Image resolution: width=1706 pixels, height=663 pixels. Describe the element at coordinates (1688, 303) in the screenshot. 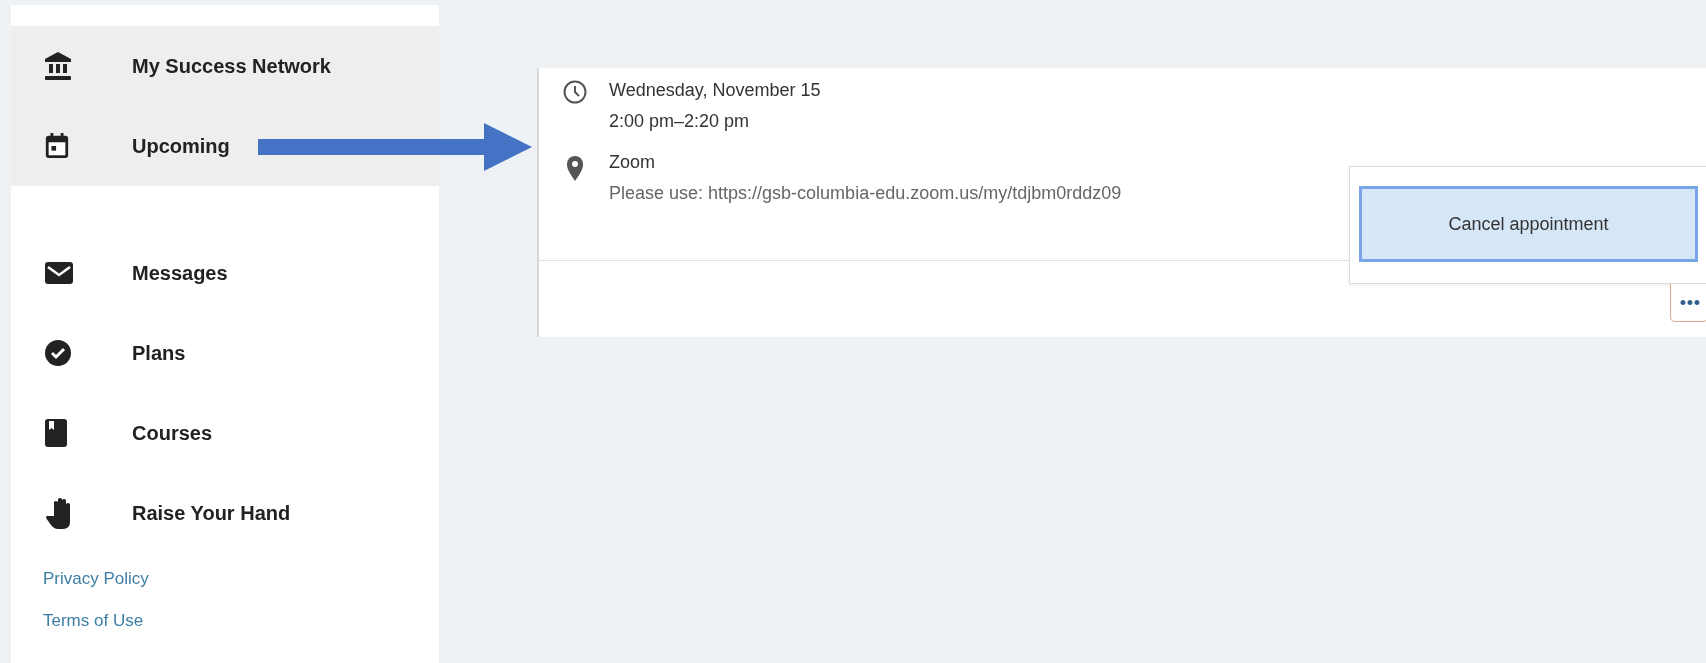

I see `more-button: •••` at that location.